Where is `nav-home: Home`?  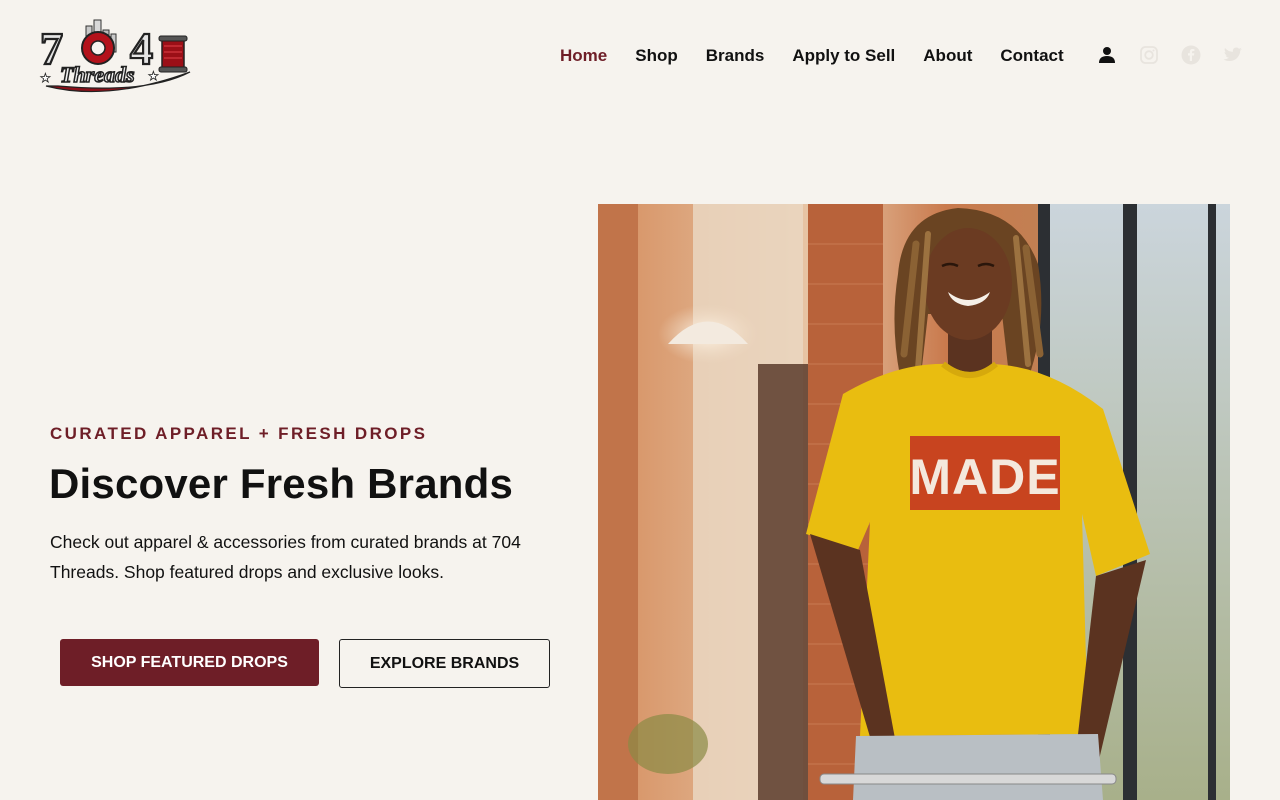
nav-home: Home is located at coordinates (583, 56).